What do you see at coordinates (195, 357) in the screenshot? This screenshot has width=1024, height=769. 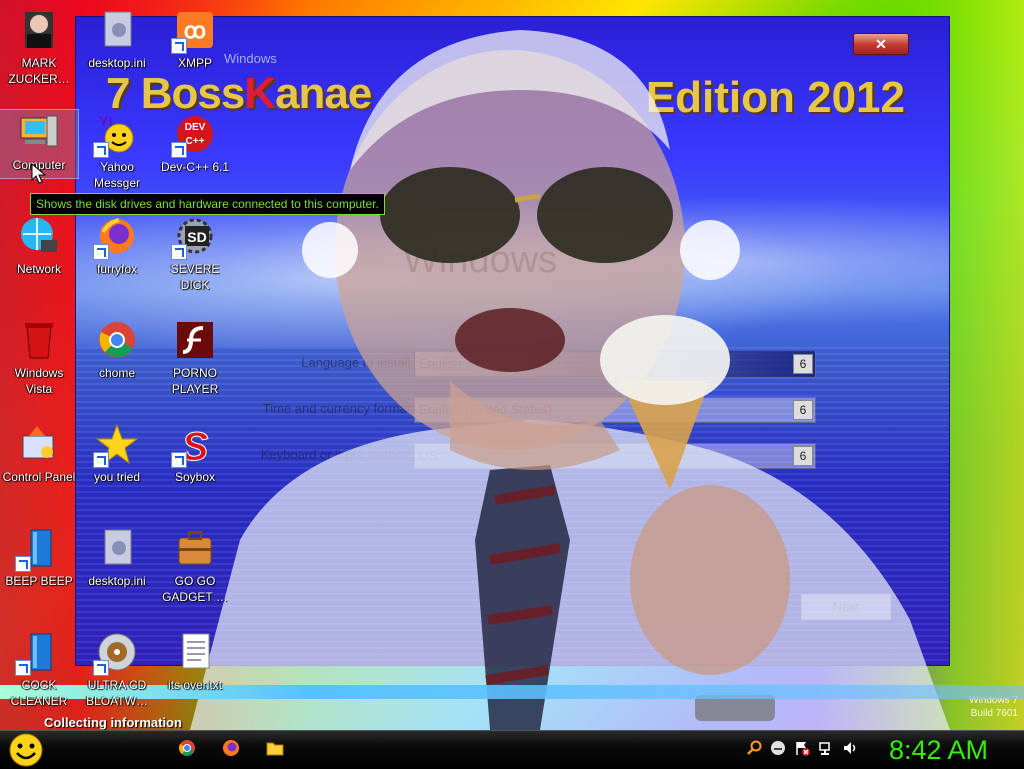 I see `desktop-icon-porno-player: PORNO PLAYER` at bounding box center [195, 357].